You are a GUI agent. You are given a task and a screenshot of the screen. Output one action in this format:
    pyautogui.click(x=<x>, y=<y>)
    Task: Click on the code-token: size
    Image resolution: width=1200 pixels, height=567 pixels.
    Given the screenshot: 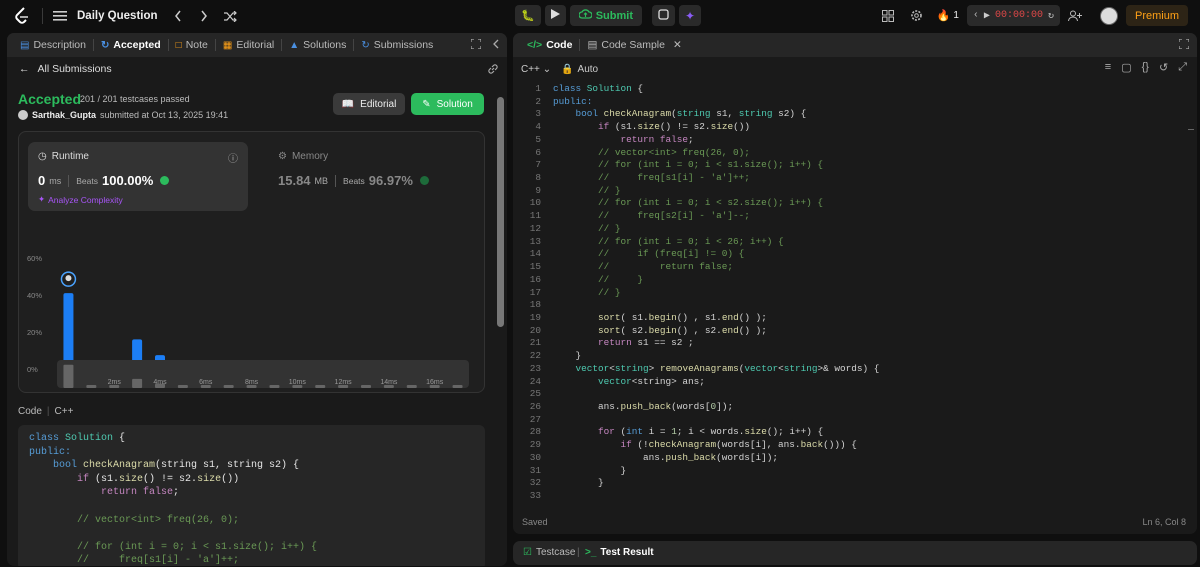 What is the action you would take?
    pyautogui.click(x=648, y=127)
    